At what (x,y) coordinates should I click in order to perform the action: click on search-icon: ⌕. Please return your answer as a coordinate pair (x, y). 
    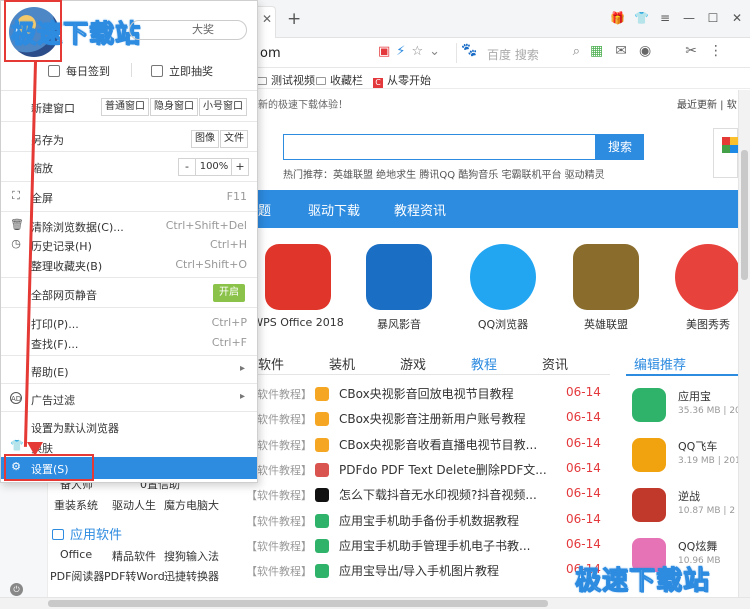
    Looking at the image, I should click on (576, 51).